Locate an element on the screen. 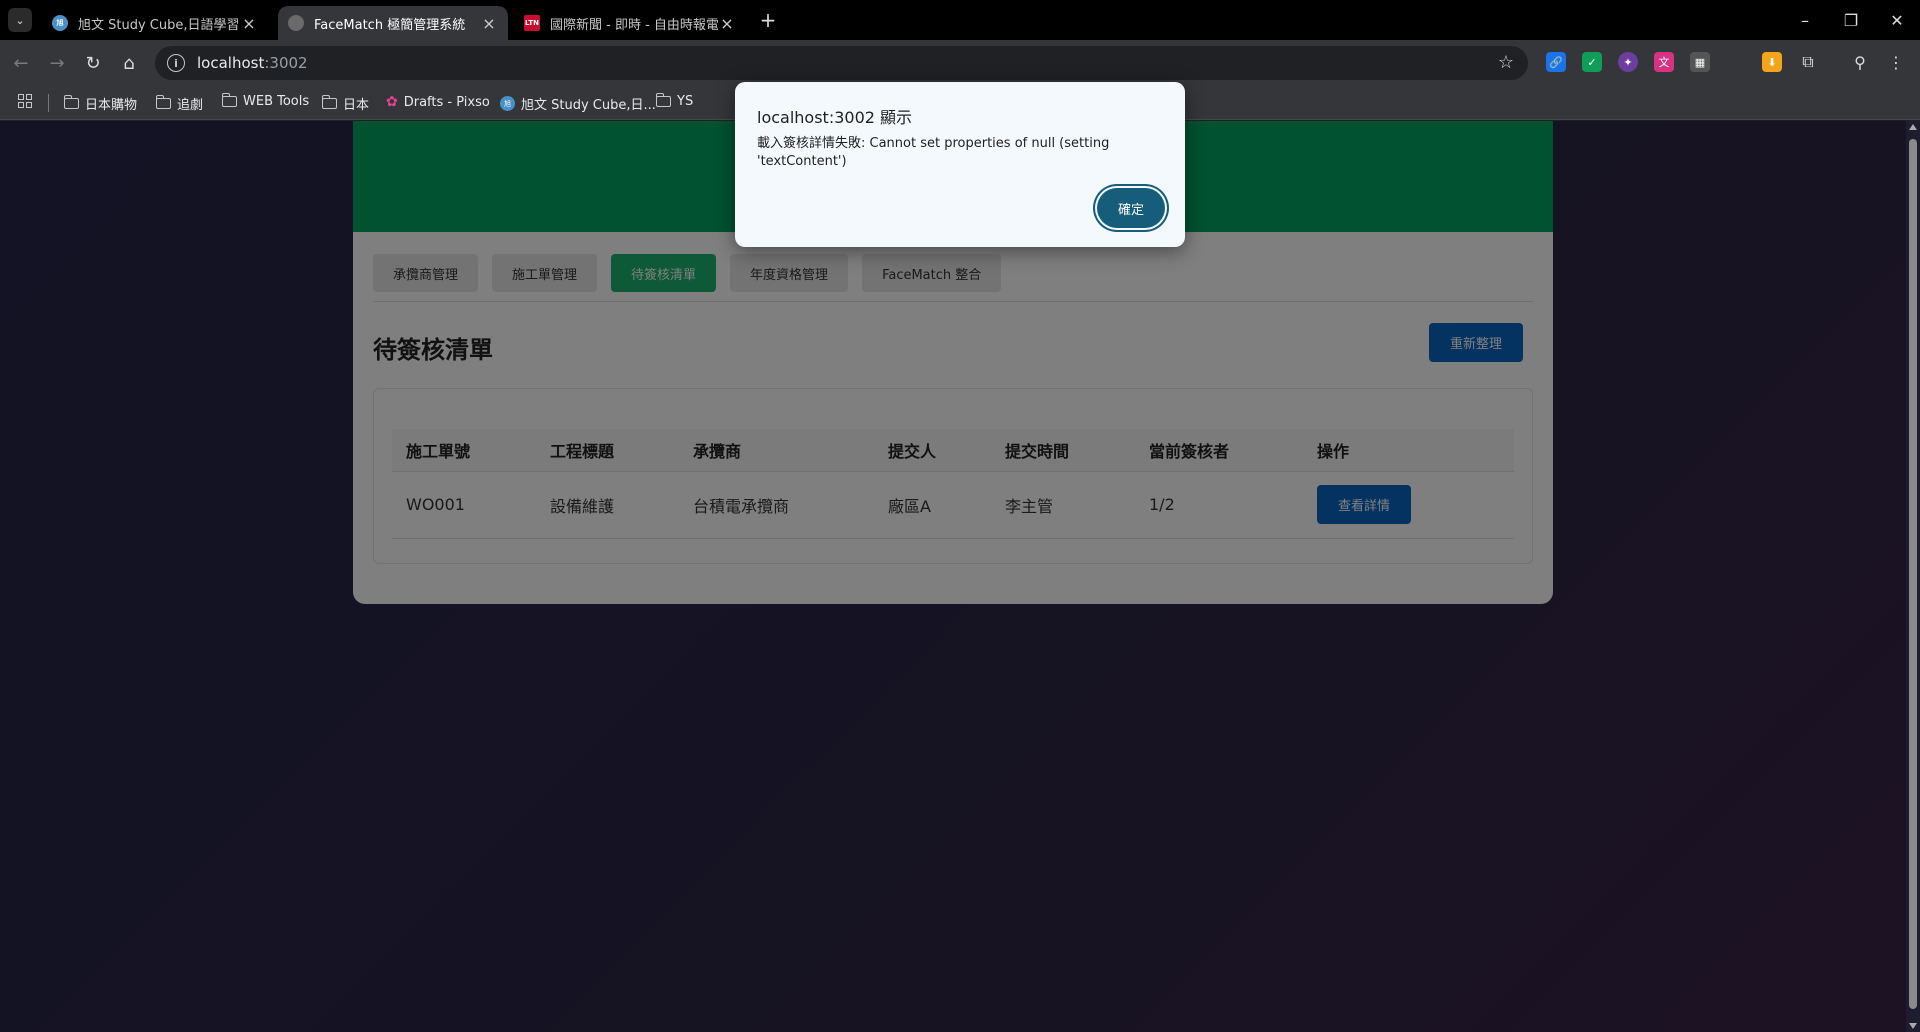 This screenshot has height=1032, width=1920. ltn-icon: LTN is located at coordinates (532, 23).